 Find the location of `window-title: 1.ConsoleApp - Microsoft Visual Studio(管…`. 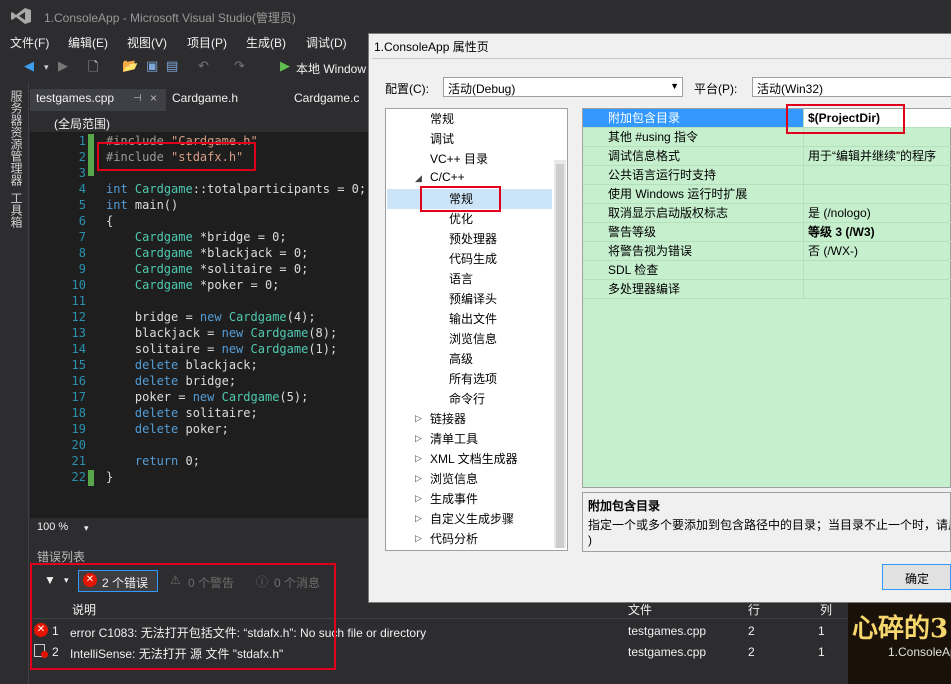

window-title: 1.ConsoleApp - Microsoft Visual Studio(管… is located at coordinates (170, 18).